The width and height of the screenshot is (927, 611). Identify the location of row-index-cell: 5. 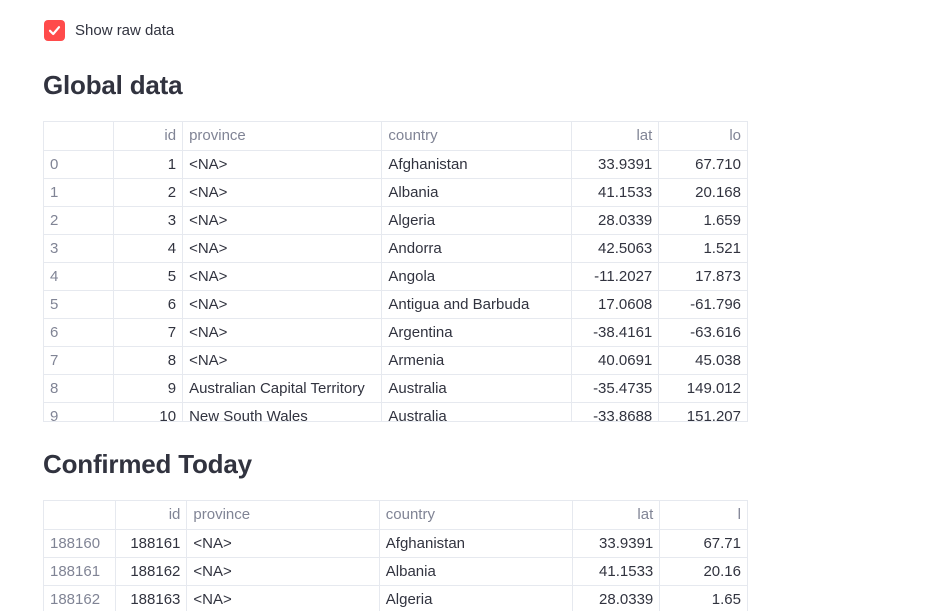
(79, 304).